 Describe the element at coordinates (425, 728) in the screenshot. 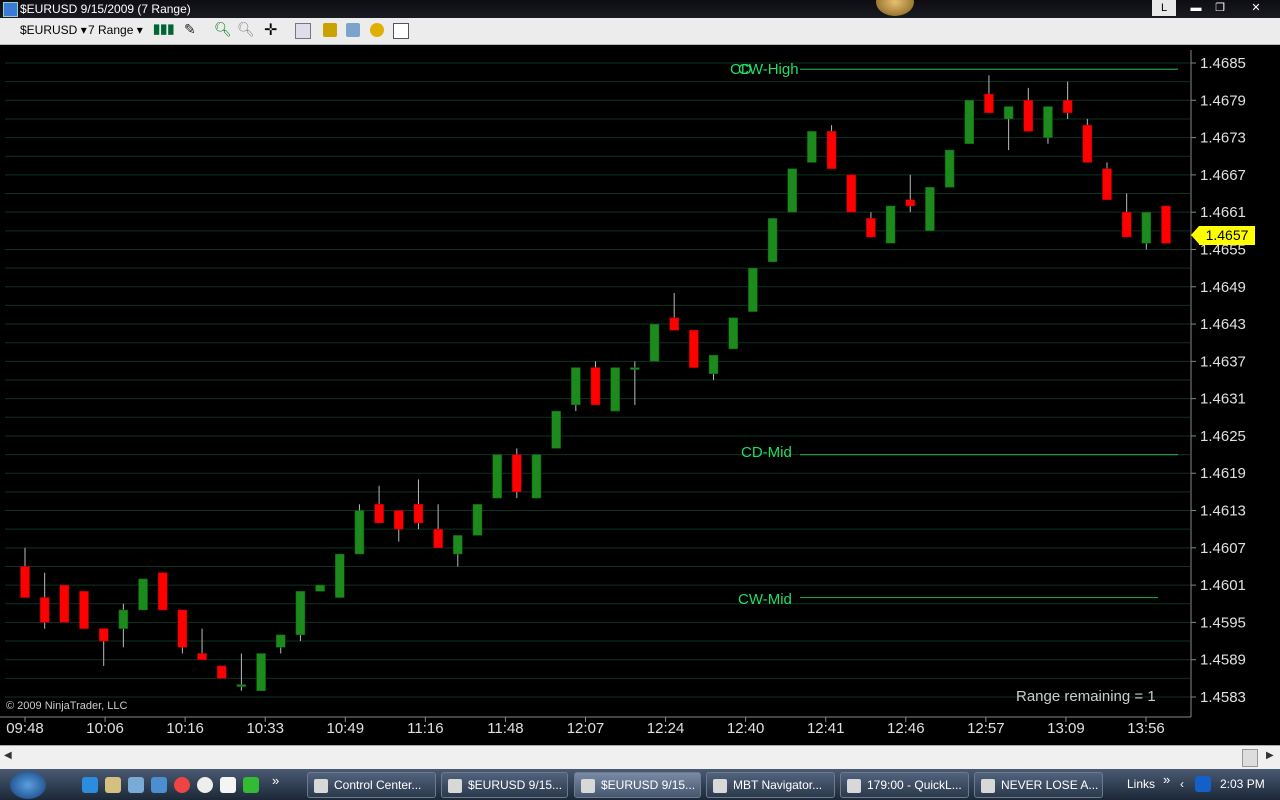

I see `x-tick-label: 11:16` at that location.